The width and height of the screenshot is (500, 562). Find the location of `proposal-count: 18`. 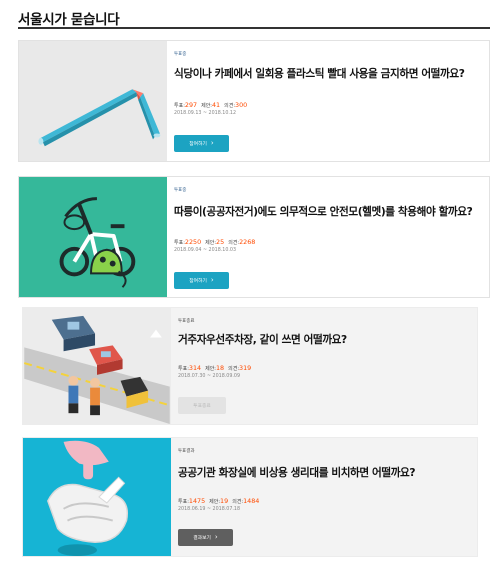

proposal-count: 18 is located at coordinates (220, 368).